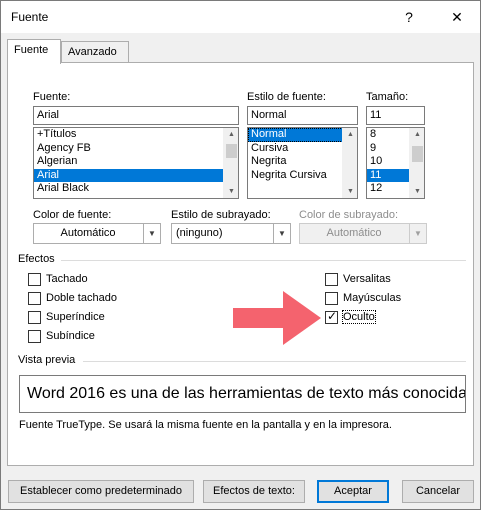 The width and height of the screenshot is (481, 510). I want to click on close-button: ✕, so click(457, 17).